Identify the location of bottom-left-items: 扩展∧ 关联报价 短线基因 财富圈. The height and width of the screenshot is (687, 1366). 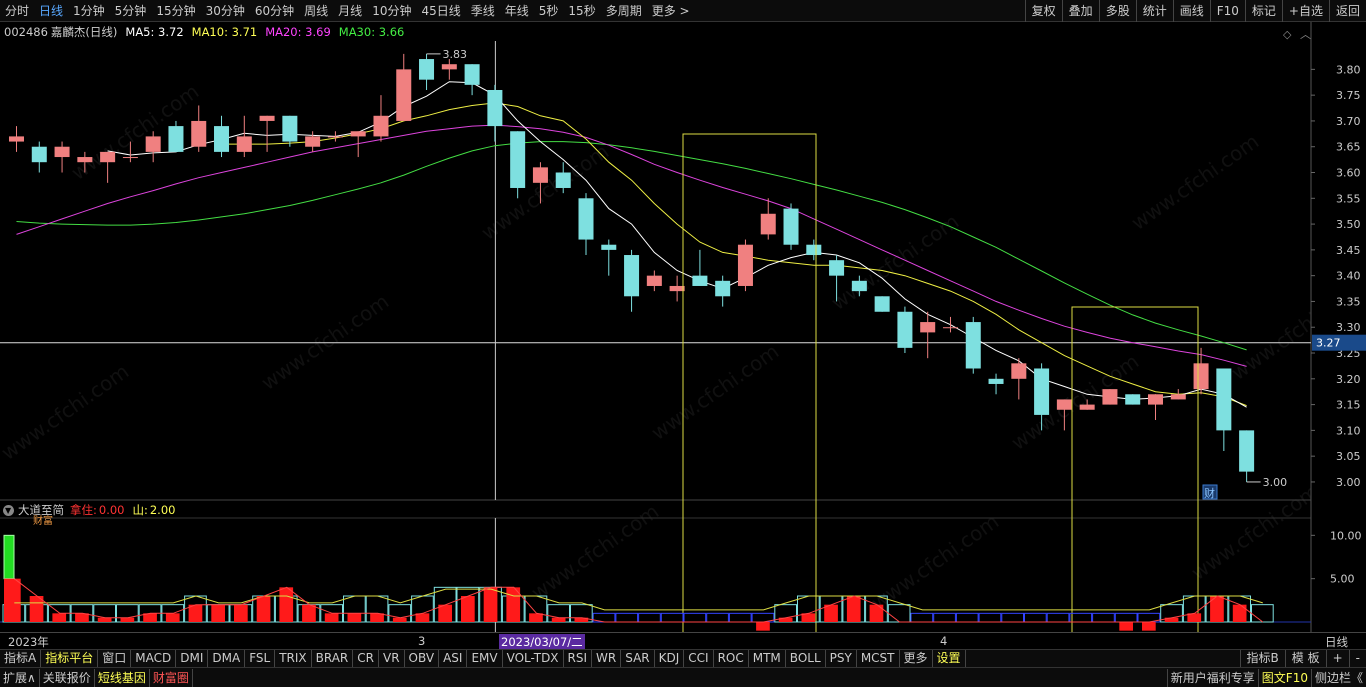
(583, 677).